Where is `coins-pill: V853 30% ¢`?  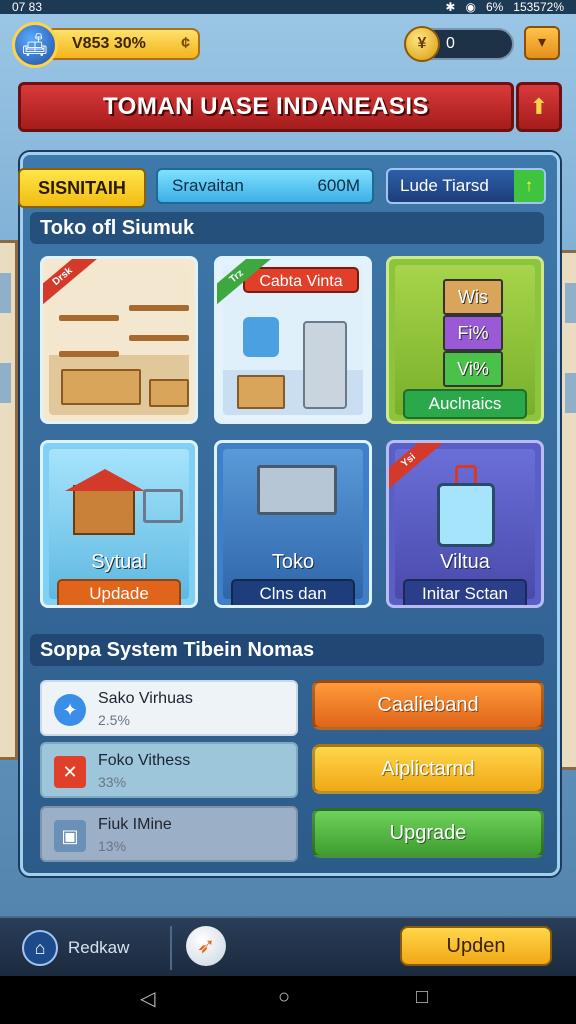 coins-pill: V853 30% ¢ is located at coordinates (123, 44).